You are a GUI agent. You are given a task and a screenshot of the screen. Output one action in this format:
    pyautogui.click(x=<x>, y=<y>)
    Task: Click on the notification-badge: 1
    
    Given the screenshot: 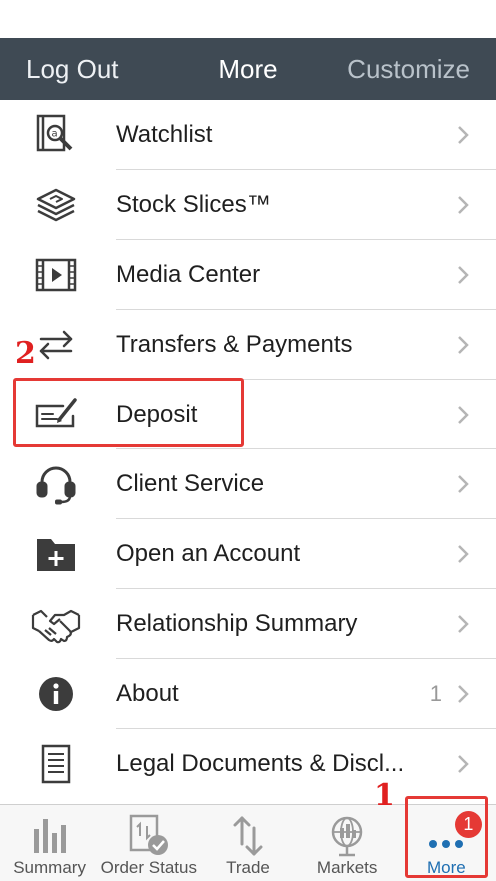 What is the action you would take?
    pyautogui.click(x=468, y=824)
    